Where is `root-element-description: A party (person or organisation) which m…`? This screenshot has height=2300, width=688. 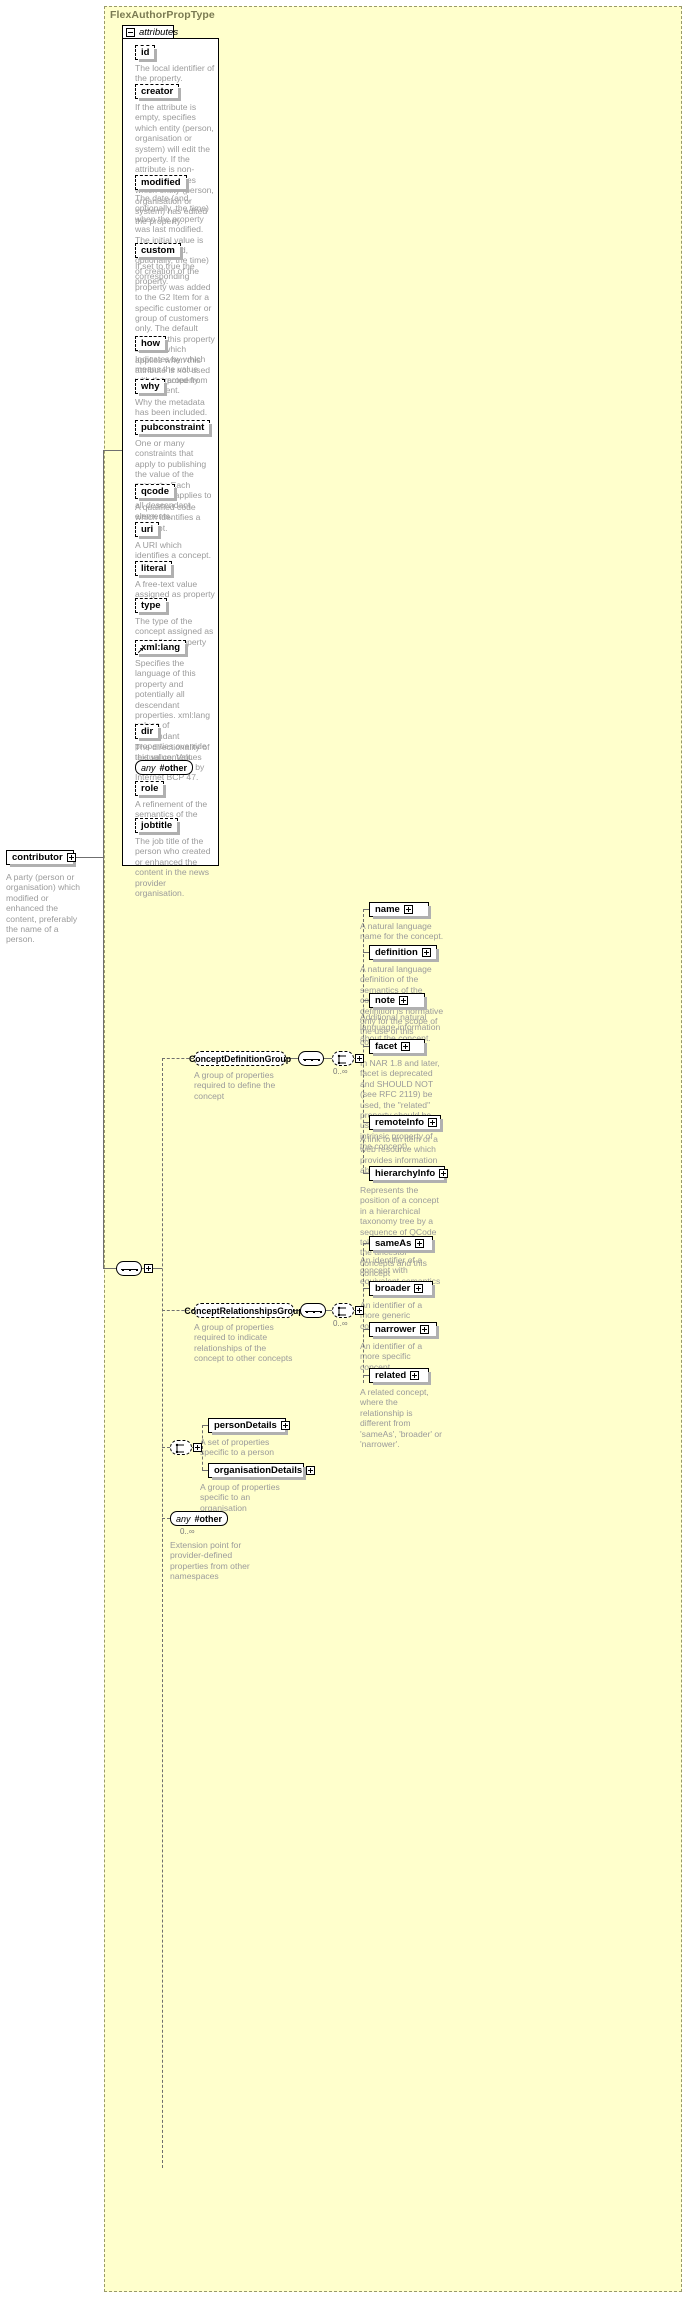
root-element-description: A party (person or organisation) which m… is located at coordinates (43, 908).